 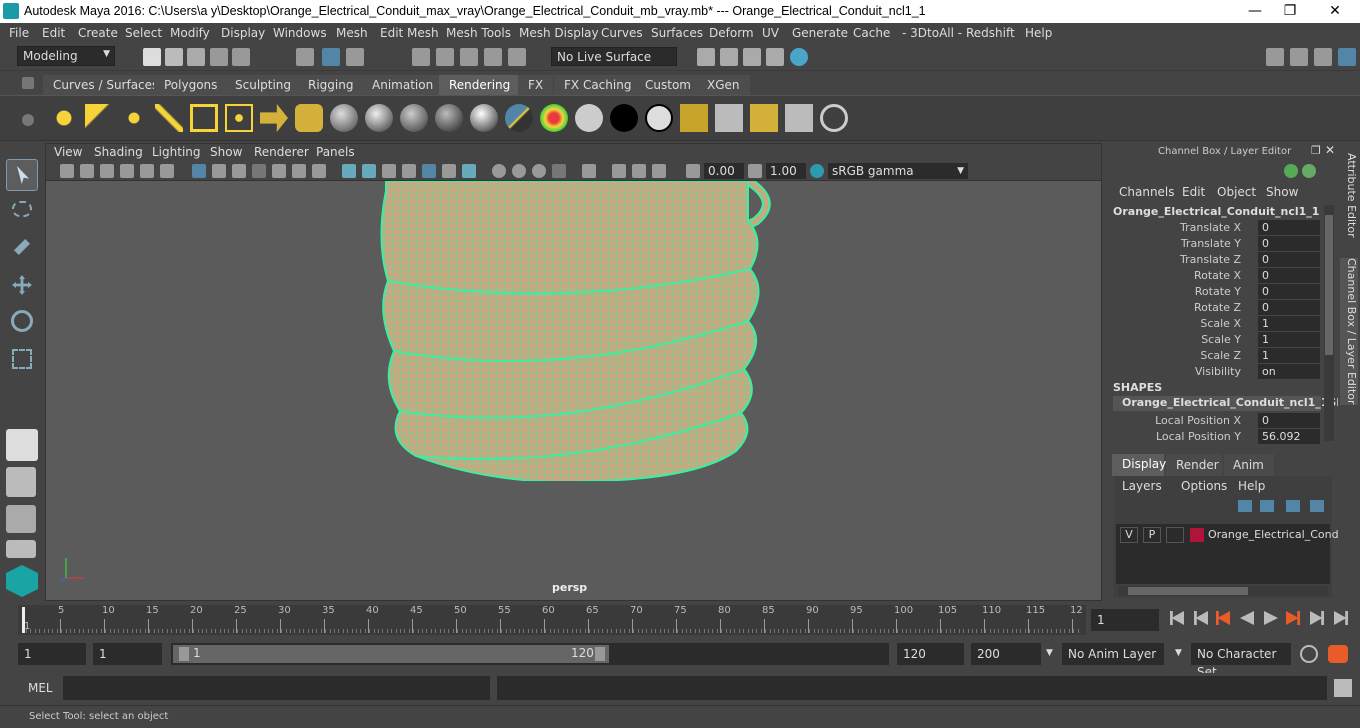 What do you see at coordinates (421, 57) in the screenshot?
I see `snap-grid-icon` at bounding box center [421, 57].